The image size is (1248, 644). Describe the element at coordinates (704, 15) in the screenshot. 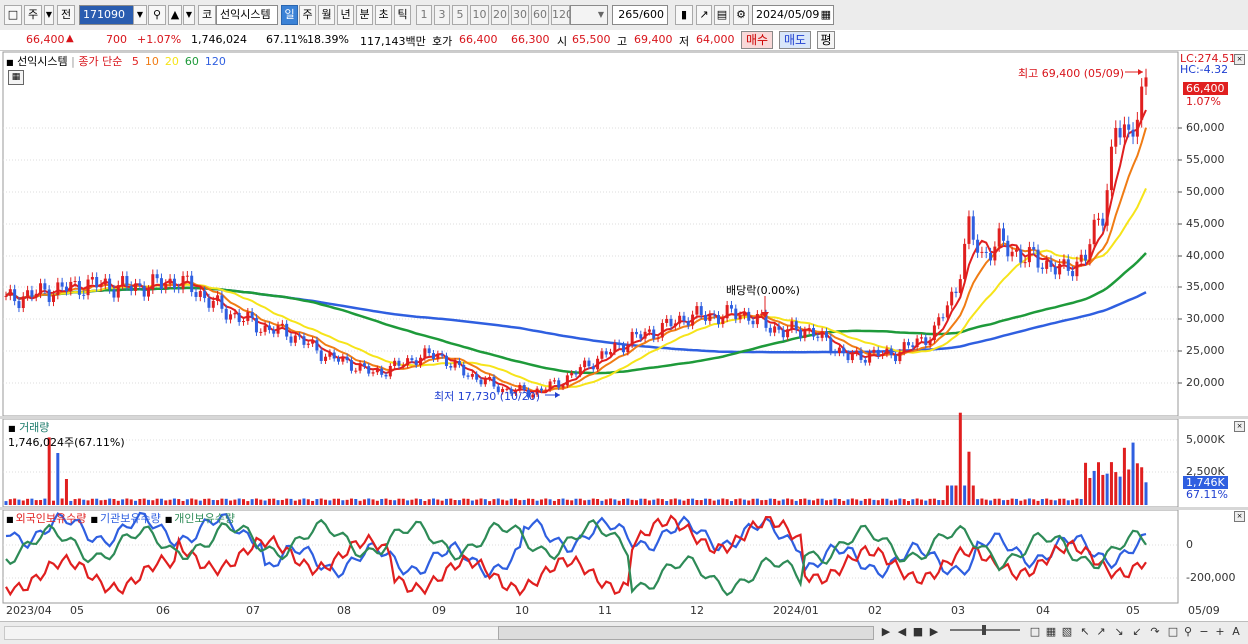

I see `indicator-icon: ↗` at that location.